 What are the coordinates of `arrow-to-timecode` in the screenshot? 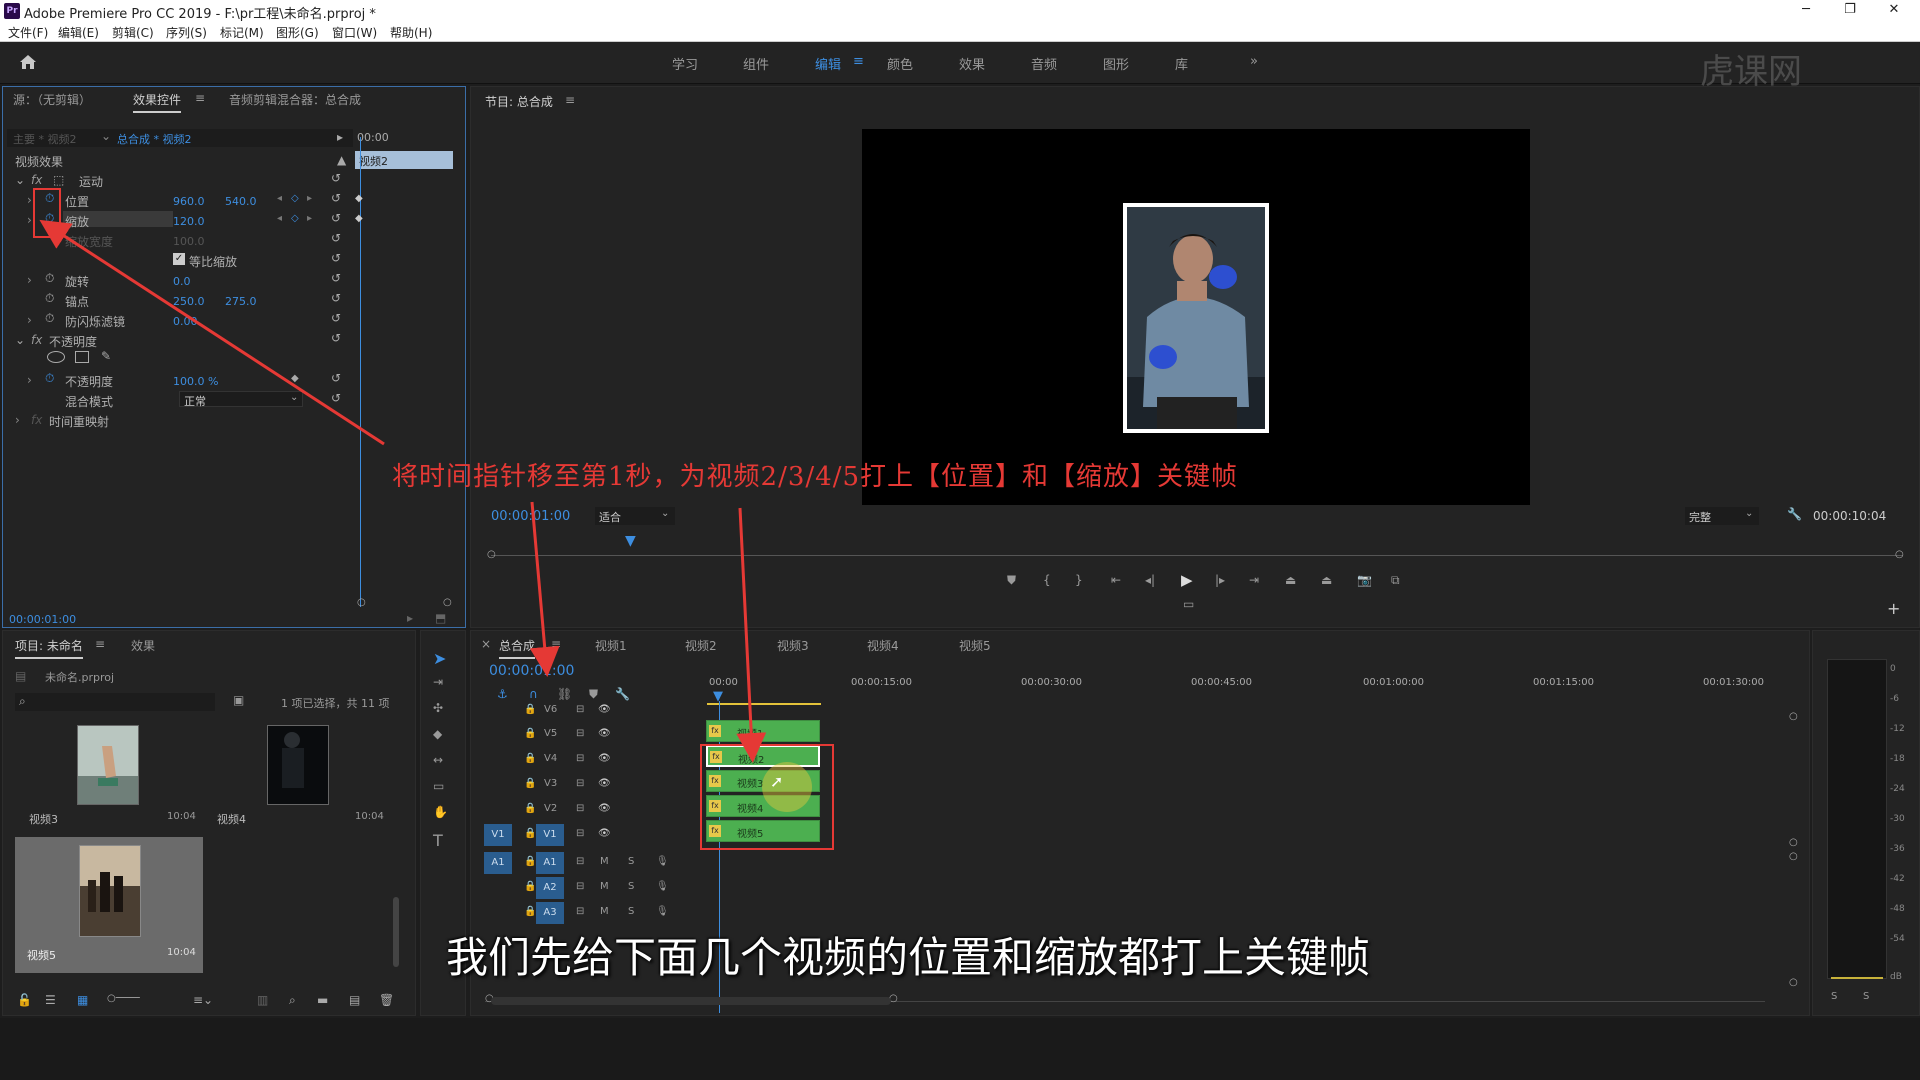 It's located at (544, 589).